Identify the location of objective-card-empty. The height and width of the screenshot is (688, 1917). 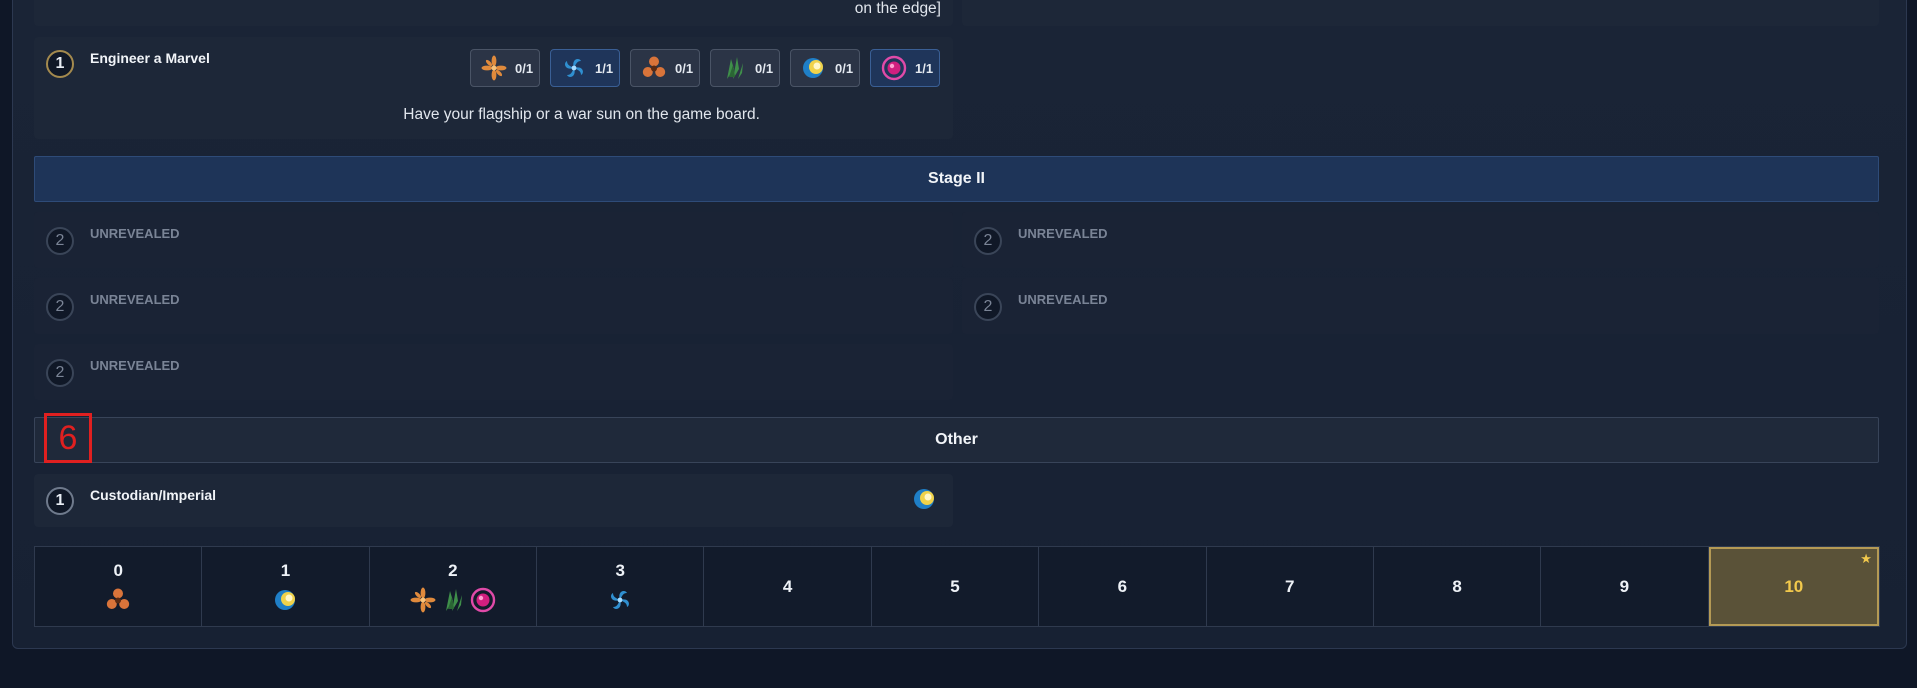
(1420, 13).